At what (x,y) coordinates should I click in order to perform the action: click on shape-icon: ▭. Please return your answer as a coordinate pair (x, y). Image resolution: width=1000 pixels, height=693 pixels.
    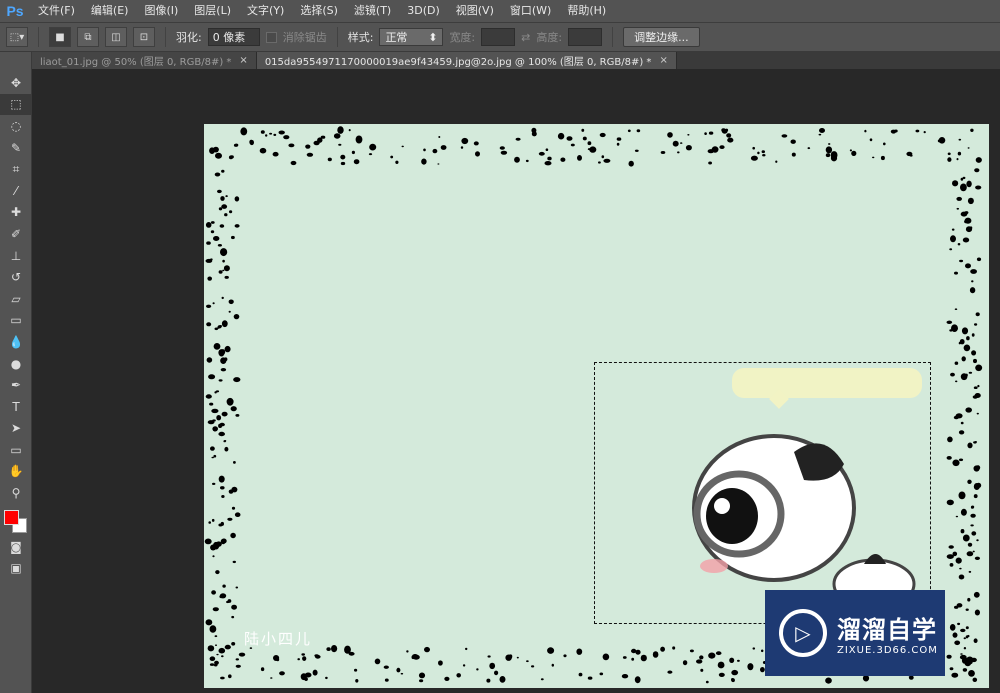
    Looking at the image, I should click on (16, 450).